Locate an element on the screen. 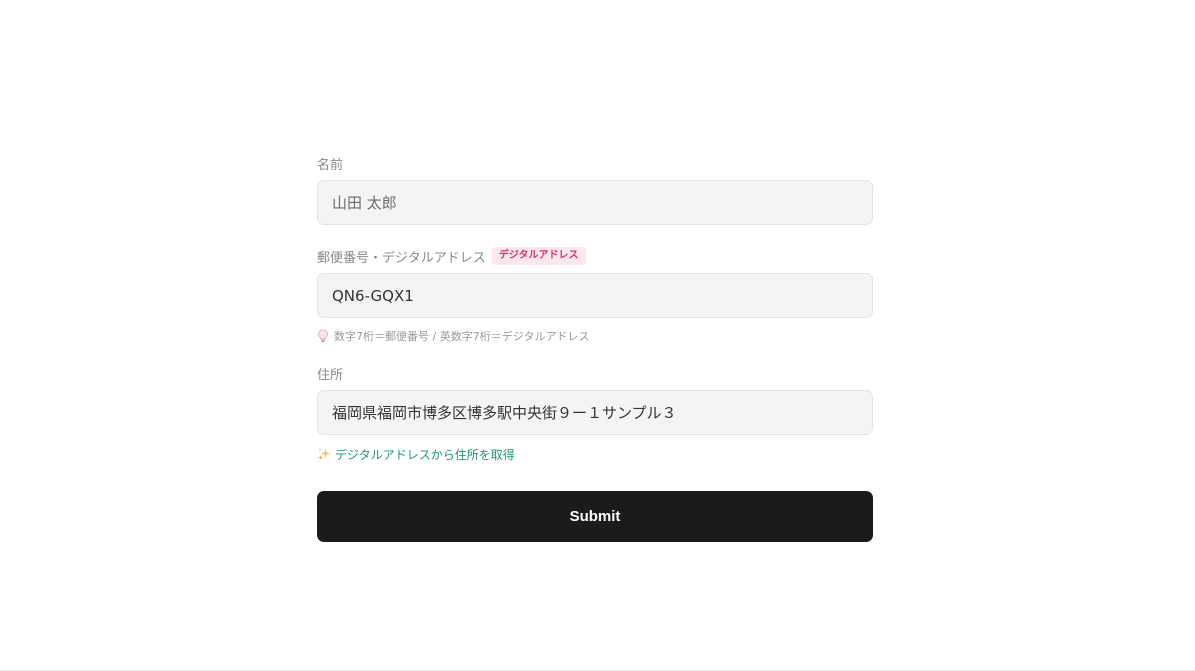  address-field-group: 住所 デジタルアドレスから住所を取得 is located at coordinates (595, 413).